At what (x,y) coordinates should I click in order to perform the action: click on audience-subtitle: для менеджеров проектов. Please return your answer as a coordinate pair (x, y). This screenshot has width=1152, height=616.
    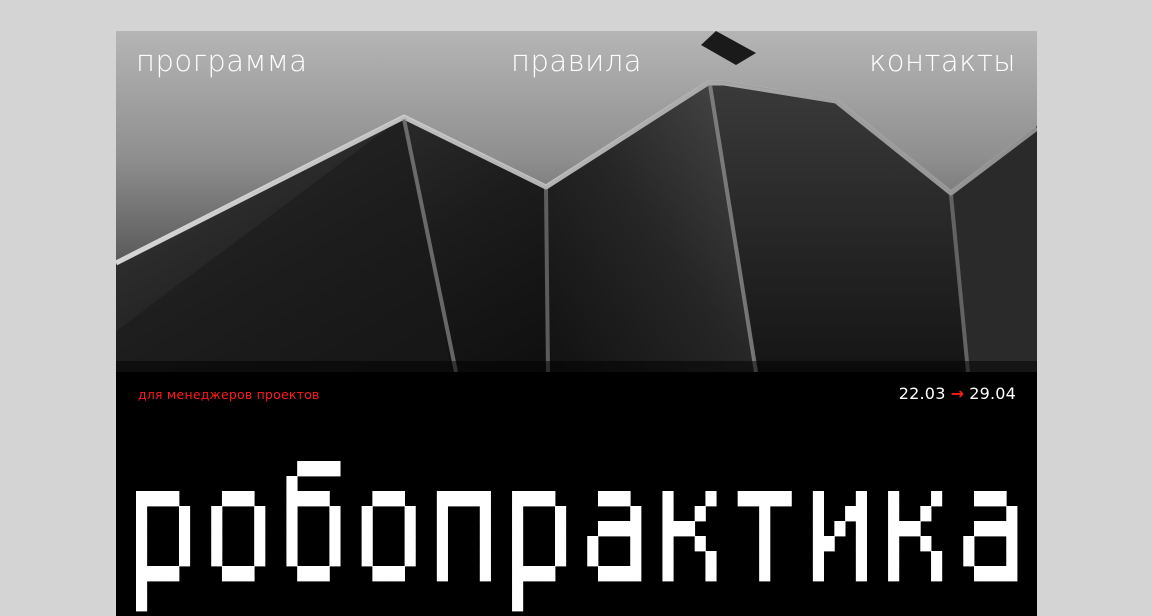
    Looking at the image, I should click on (229, 394).